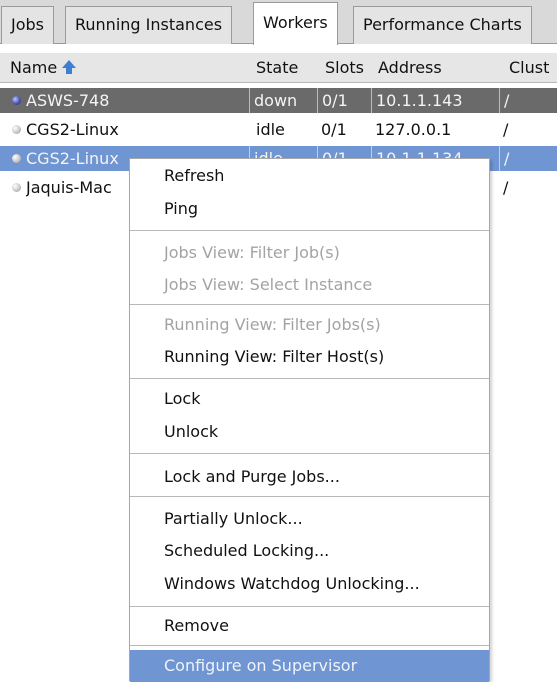  I want to click on menu-item-label: Ping, so click(181, 208).